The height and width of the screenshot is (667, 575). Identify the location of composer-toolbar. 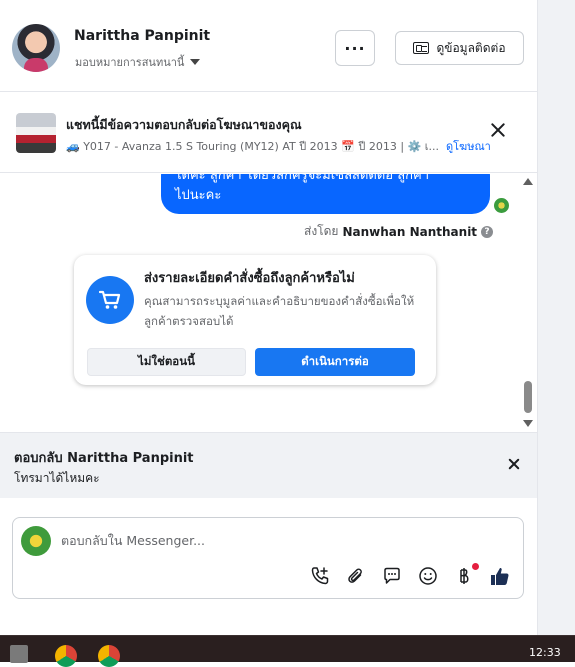
(410, 576).